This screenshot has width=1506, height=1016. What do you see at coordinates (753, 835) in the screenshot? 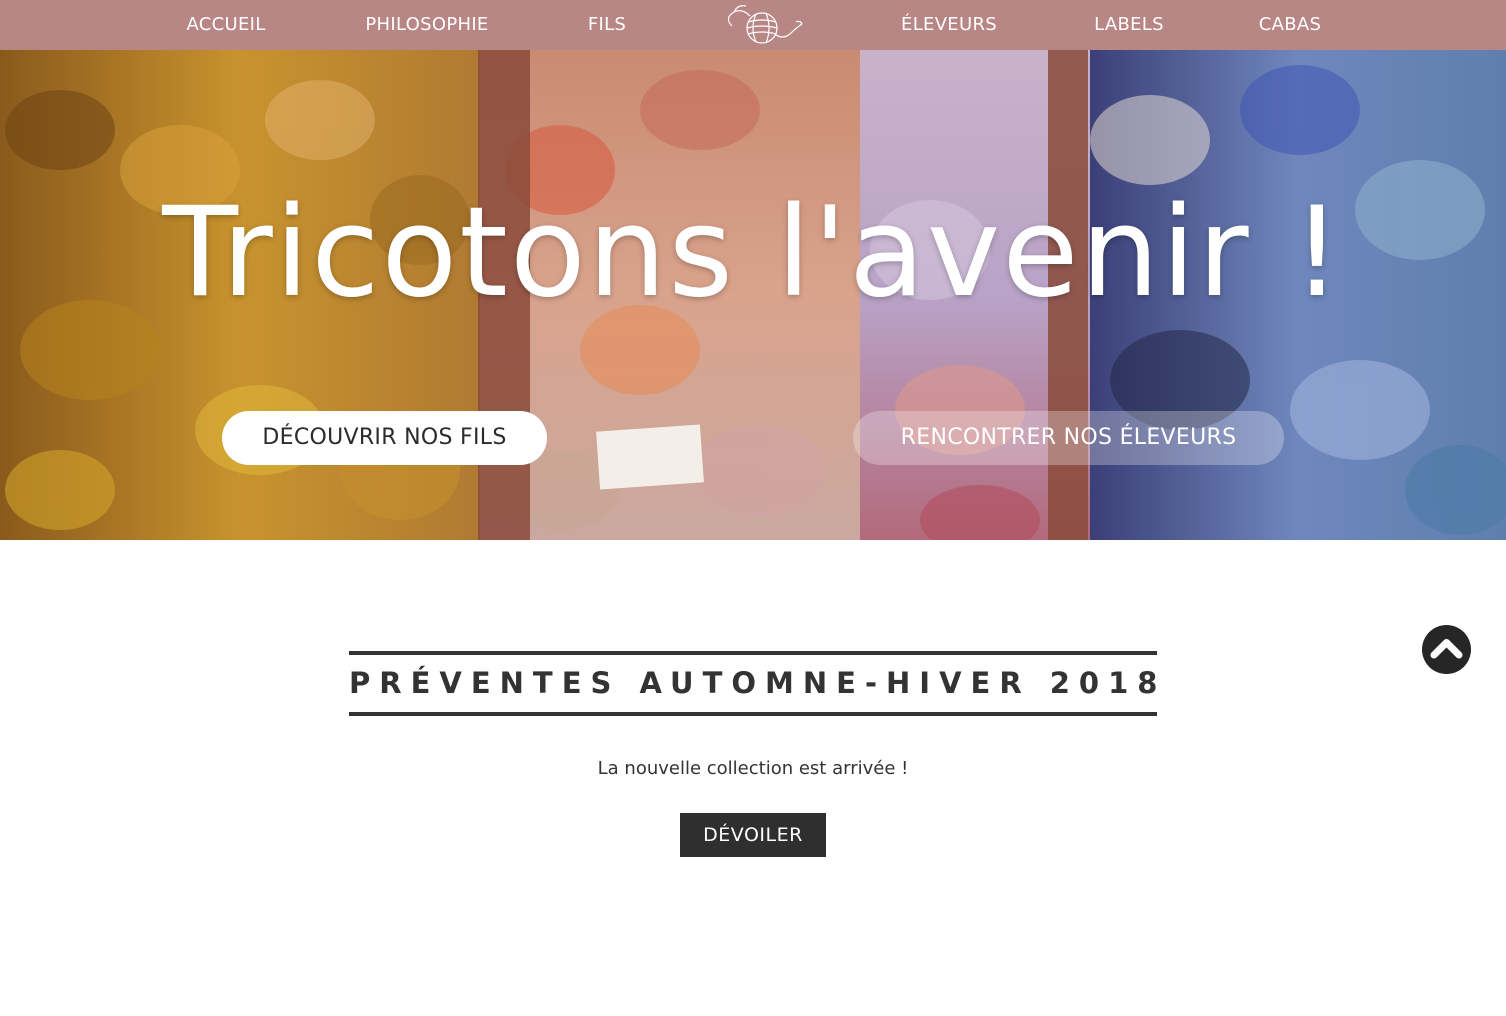
I see `reveal-button: DÉVOILER` at bounding box center [753, 835].